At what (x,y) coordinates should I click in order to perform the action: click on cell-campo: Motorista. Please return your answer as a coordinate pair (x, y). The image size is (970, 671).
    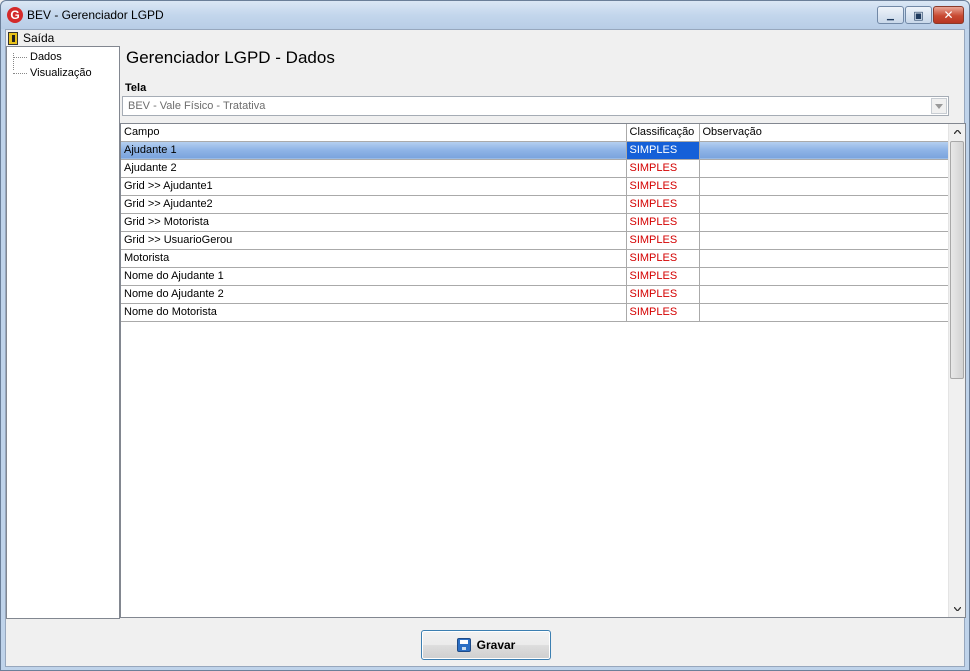
    Looking at the image, I should click on (374, 258).